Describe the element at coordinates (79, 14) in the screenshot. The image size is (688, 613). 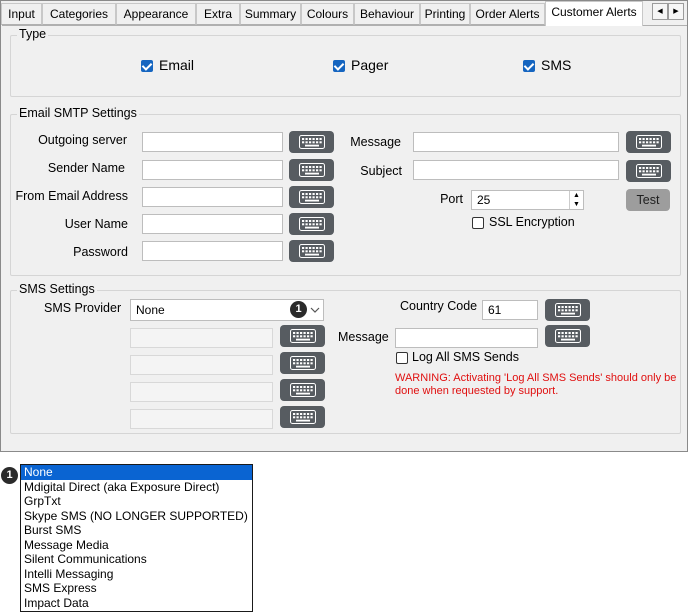
I see `tab-categories: Categories` at that location.